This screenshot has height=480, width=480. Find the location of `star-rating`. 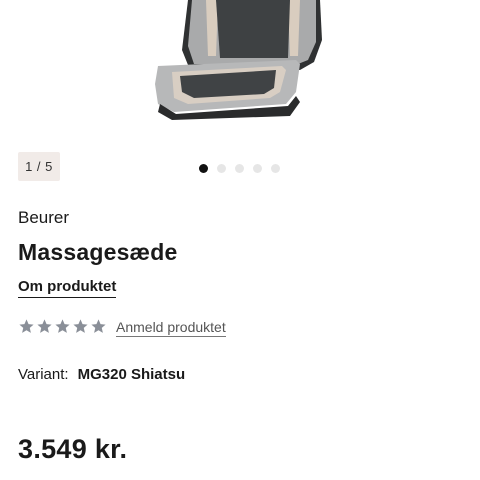

star-rating is located at coordinates (62, 326).